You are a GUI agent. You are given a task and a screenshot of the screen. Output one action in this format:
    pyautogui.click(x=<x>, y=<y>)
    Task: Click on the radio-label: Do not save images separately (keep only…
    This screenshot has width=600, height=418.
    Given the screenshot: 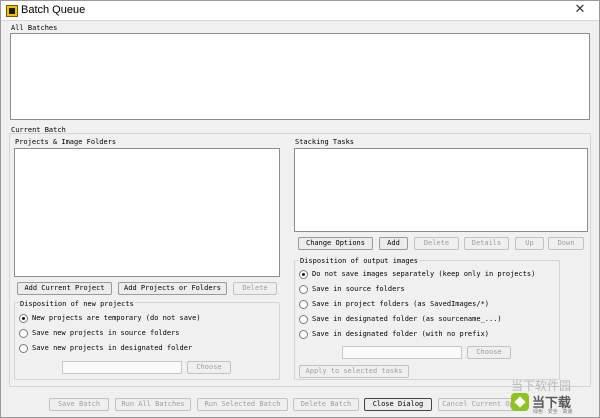 What is the action you would take?
    pyautogui.click(x=424, y=274)
    